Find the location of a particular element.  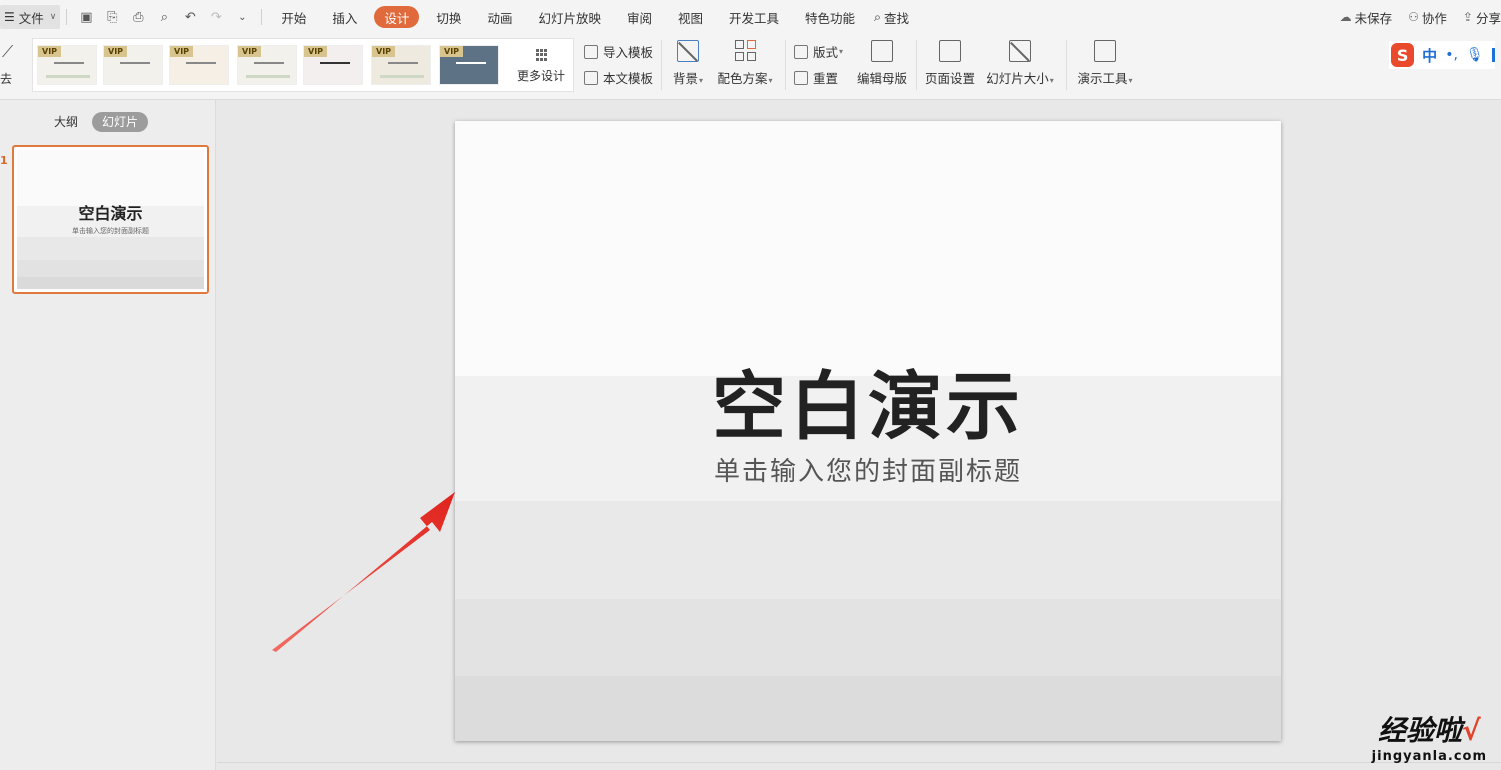

brush-icon: ⟋ is located at coordinates (8, 51).